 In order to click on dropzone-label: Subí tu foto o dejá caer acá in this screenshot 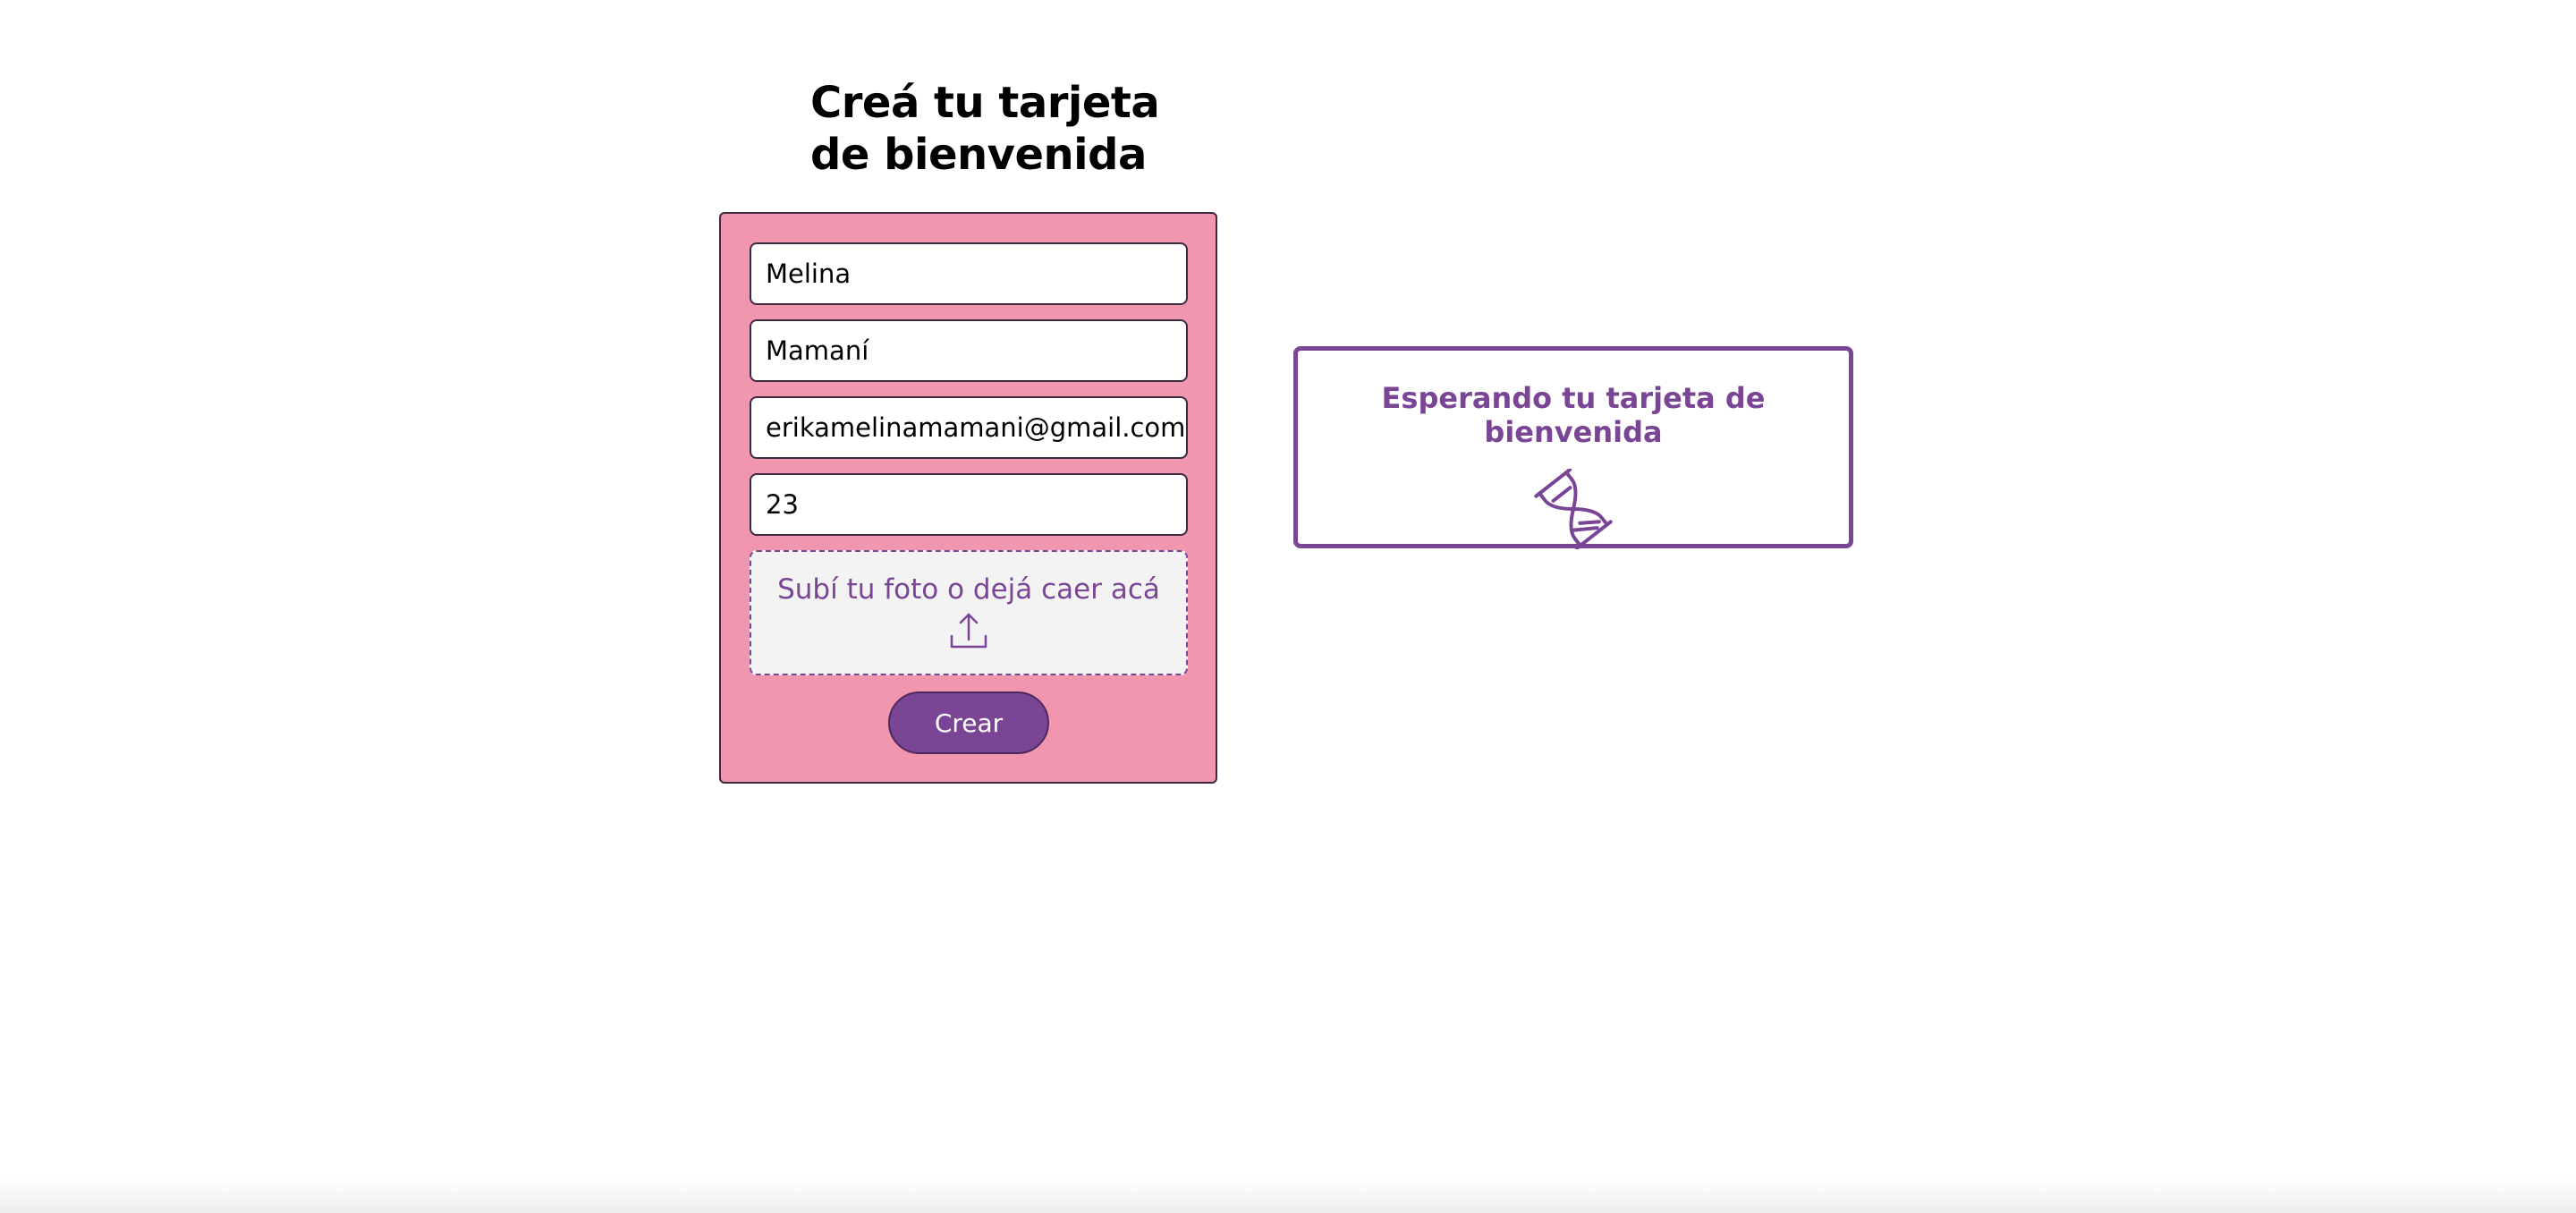, I will do `click(968, 589)`.